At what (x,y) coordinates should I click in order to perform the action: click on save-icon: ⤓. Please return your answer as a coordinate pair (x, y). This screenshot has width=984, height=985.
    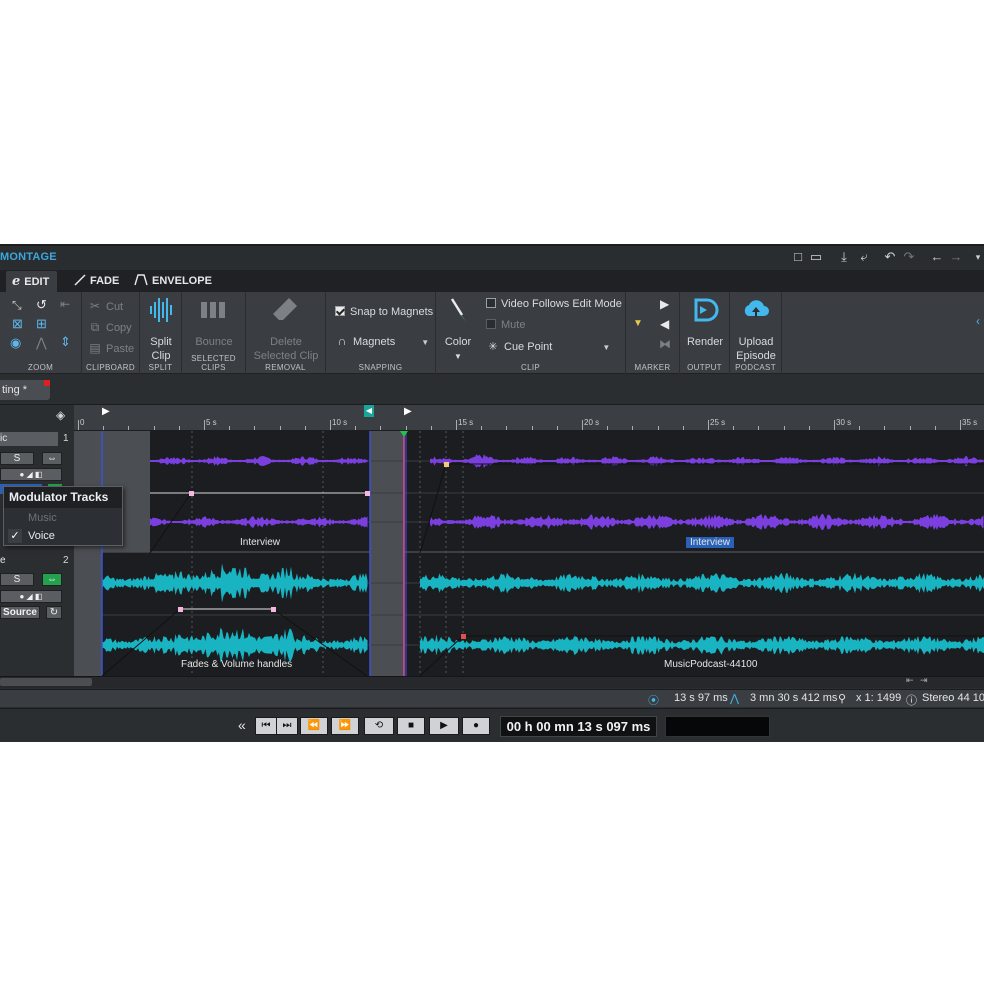
    Looking at the image, I should click on (844, 257).